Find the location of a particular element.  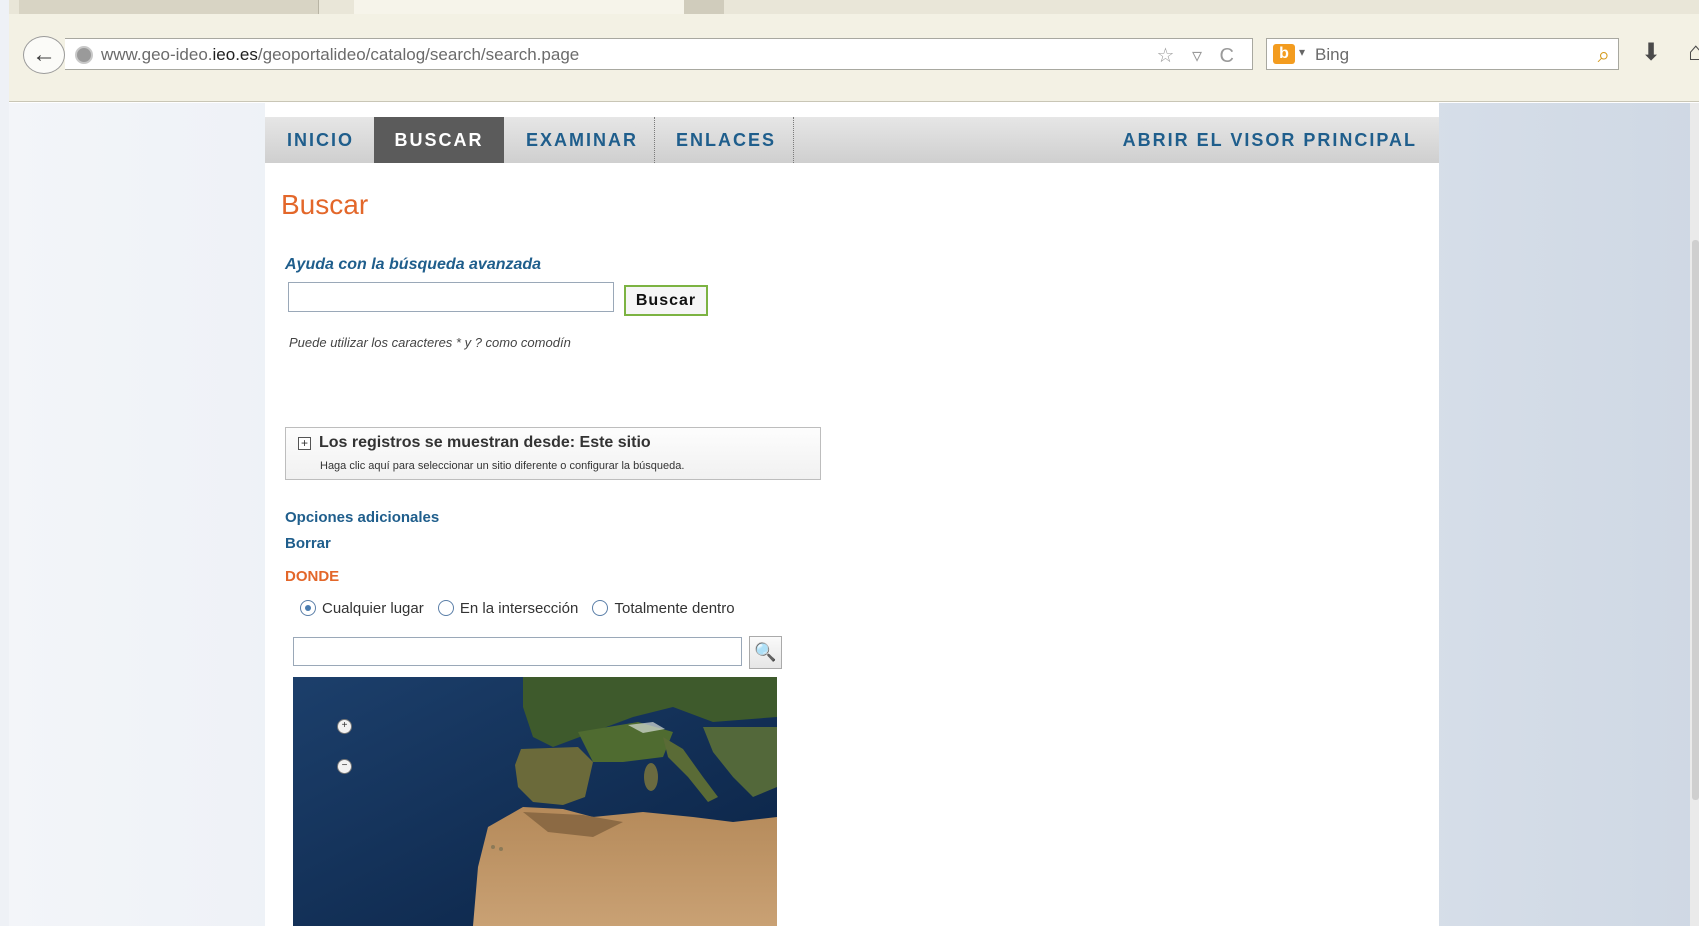

clear-link: Borrar is located at coordinates (308, 543).